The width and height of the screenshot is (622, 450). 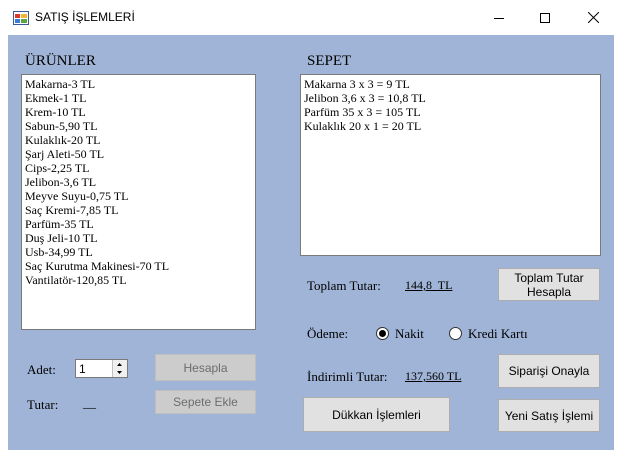 I want to click on close-button, so click(x=593, y=17).